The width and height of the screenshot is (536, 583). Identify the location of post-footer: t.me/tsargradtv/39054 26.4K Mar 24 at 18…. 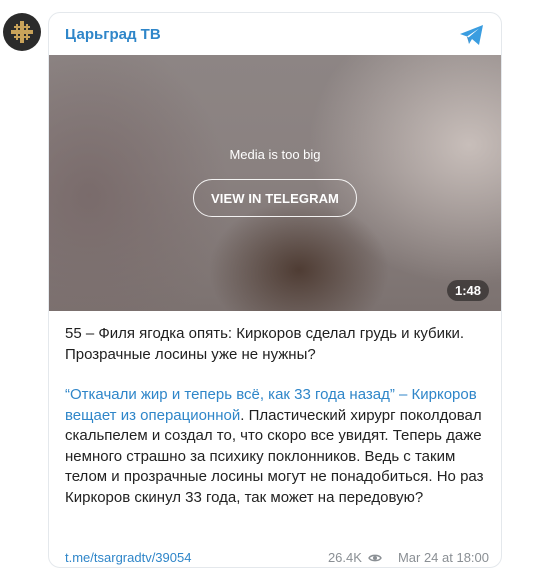
(277, 558).